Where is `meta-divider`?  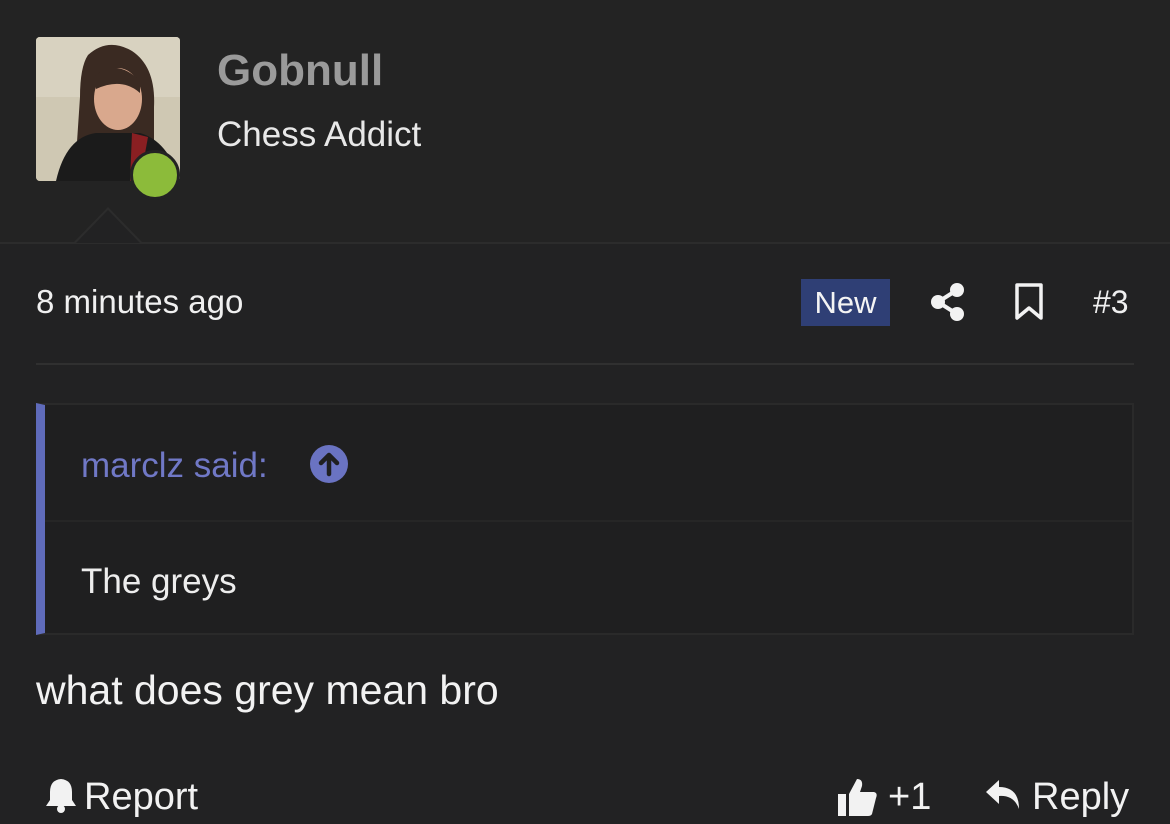
meta-divider is located at coordinates (585, 364).